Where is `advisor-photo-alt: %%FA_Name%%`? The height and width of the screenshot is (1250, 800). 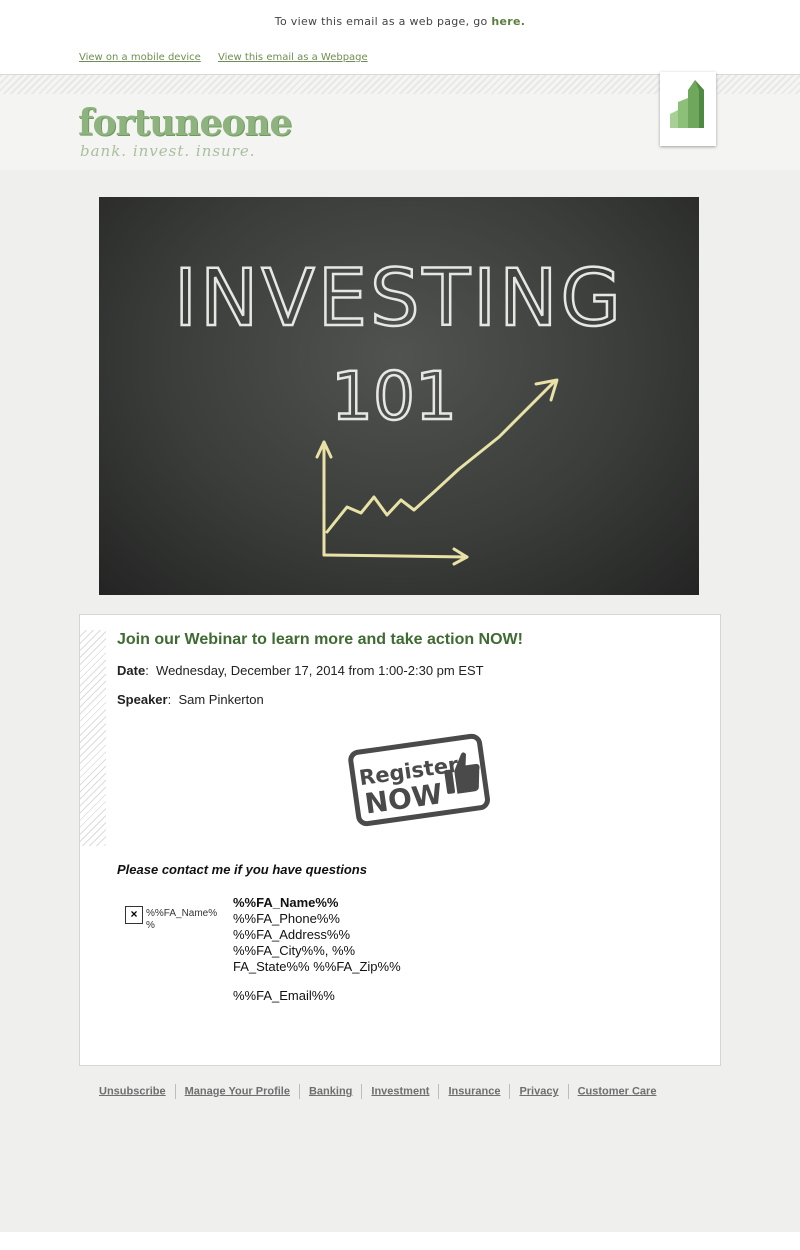
advisor-photo-alt: %%FA_Name%% is located at coordinates (182, 919).